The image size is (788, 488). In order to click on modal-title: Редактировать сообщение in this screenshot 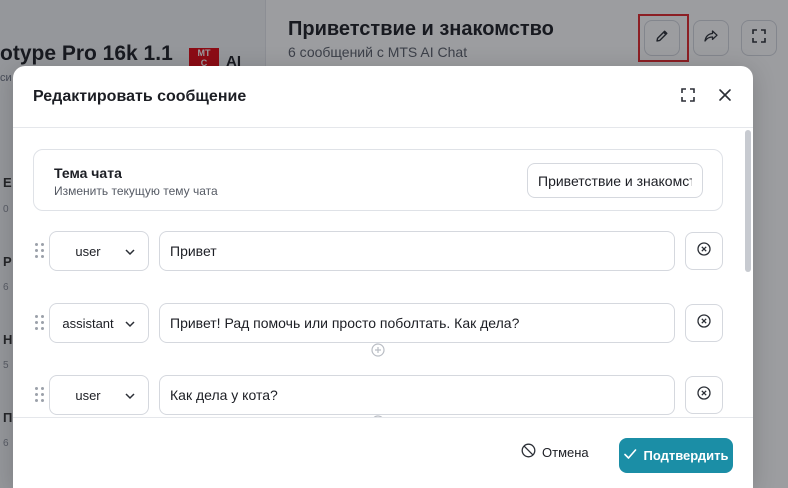, I will do `click(140, 96)`.